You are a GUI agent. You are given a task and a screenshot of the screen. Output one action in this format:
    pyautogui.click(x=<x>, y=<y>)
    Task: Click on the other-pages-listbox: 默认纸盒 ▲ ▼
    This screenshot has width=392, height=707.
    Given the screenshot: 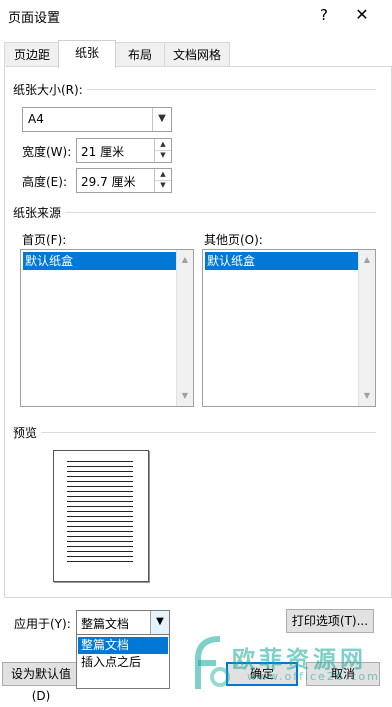 What is the action you would take?
    pyautogui.click(x=289, y=328)
    